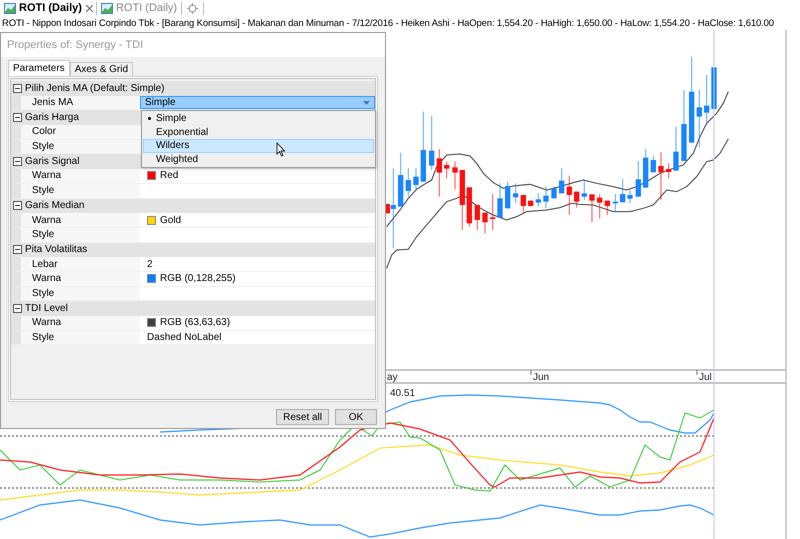  Describe the element at coordinates (171, 221) in the screenshot. I see `property-value: Gold` at that location.